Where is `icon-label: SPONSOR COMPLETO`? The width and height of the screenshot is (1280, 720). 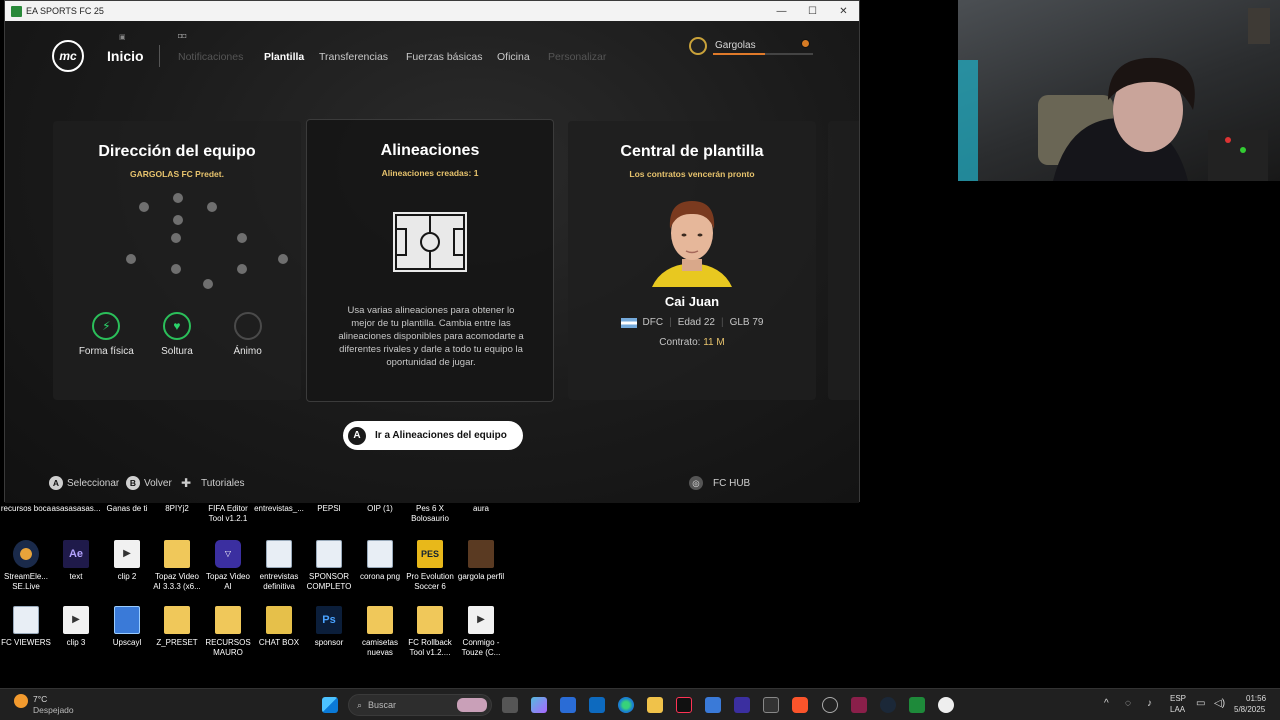
icon-label: SPONSOR COMPLETO is located at coordinates (329, 581).